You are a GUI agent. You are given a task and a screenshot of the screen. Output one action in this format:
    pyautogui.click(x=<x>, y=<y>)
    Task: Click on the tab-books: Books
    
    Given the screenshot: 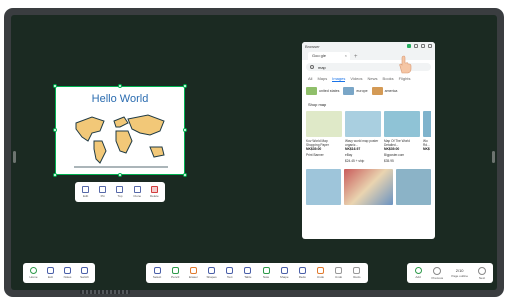 What is the action you would take?
    pyautogui.click(x=388, y=79)
    